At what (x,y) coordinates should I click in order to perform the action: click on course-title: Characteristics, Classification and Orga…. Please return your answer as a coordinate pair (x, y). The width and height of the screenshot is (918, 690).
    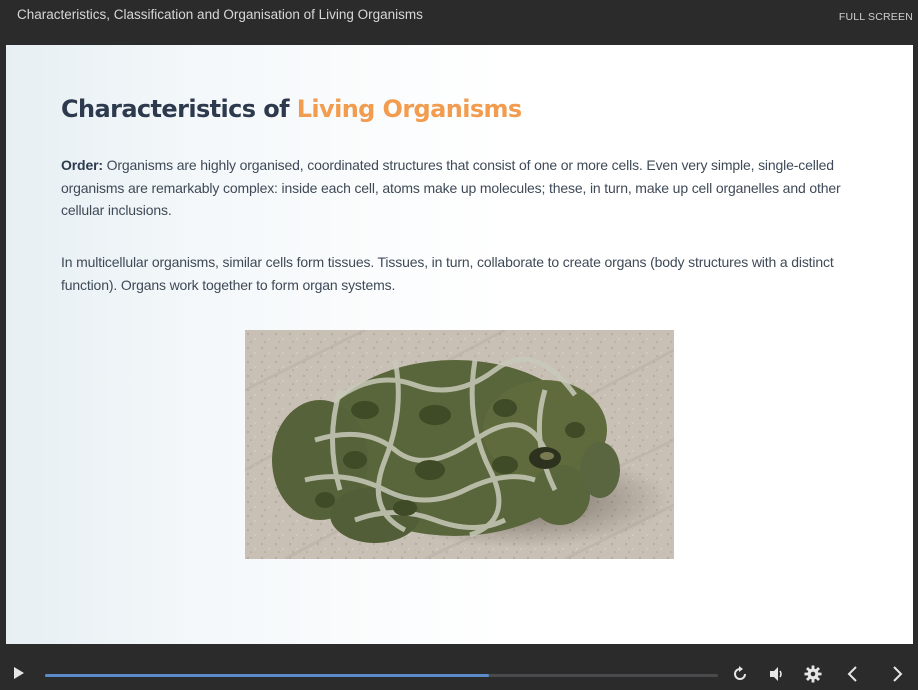
    Looking at the image, I should click on (220, 14).